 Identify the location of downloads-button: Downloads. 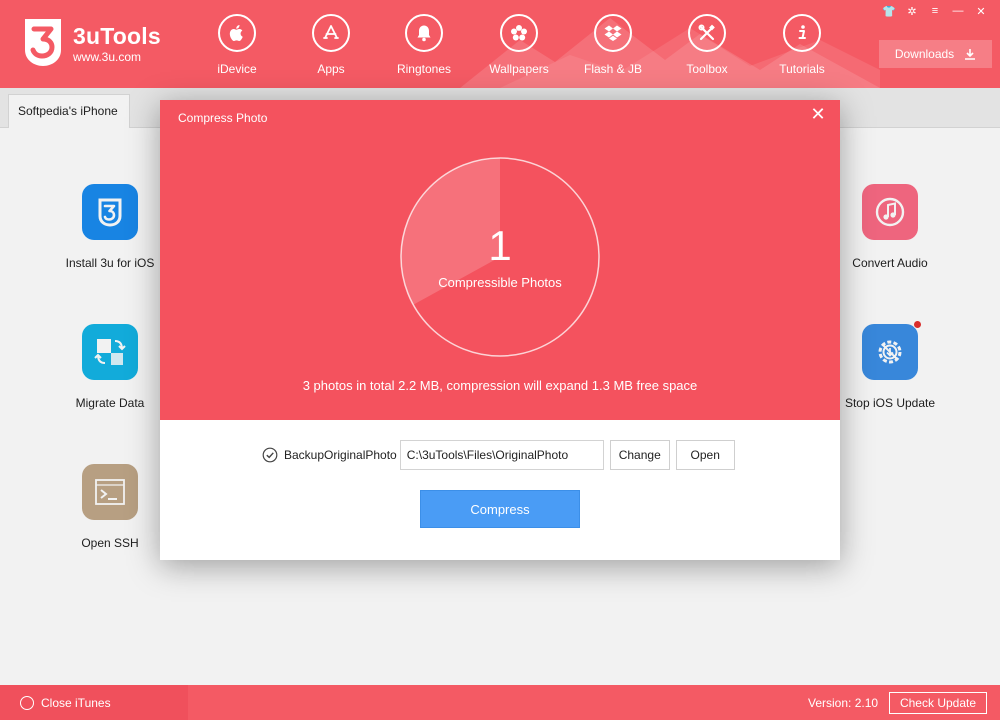
(935, 54).